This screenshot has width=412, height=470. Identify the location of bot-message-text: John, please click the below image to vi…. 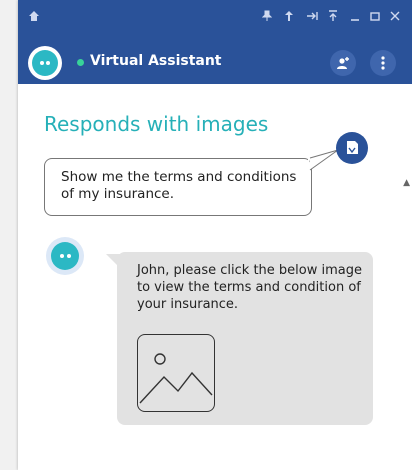
(249, 287).